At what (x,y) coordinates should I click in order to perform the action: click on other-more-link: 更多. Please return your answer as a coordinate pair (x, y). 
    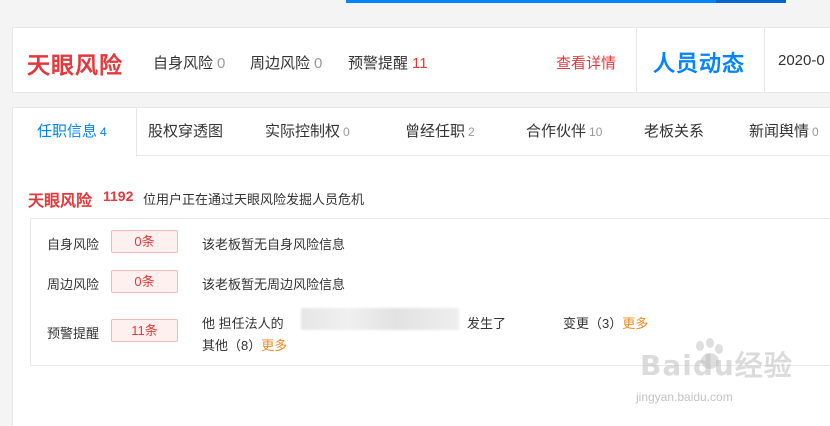
    Looking at the image, I should click on (274, 345).